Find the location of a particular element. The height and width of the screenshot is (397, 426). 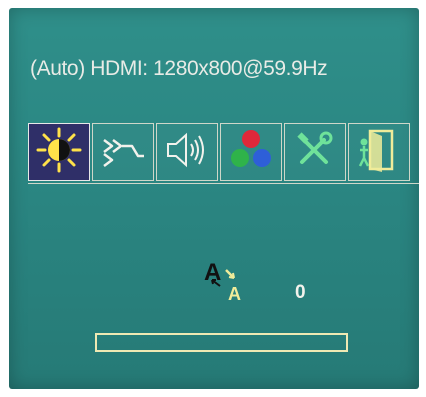

svg-text: A is located at coordinates (234, 294).